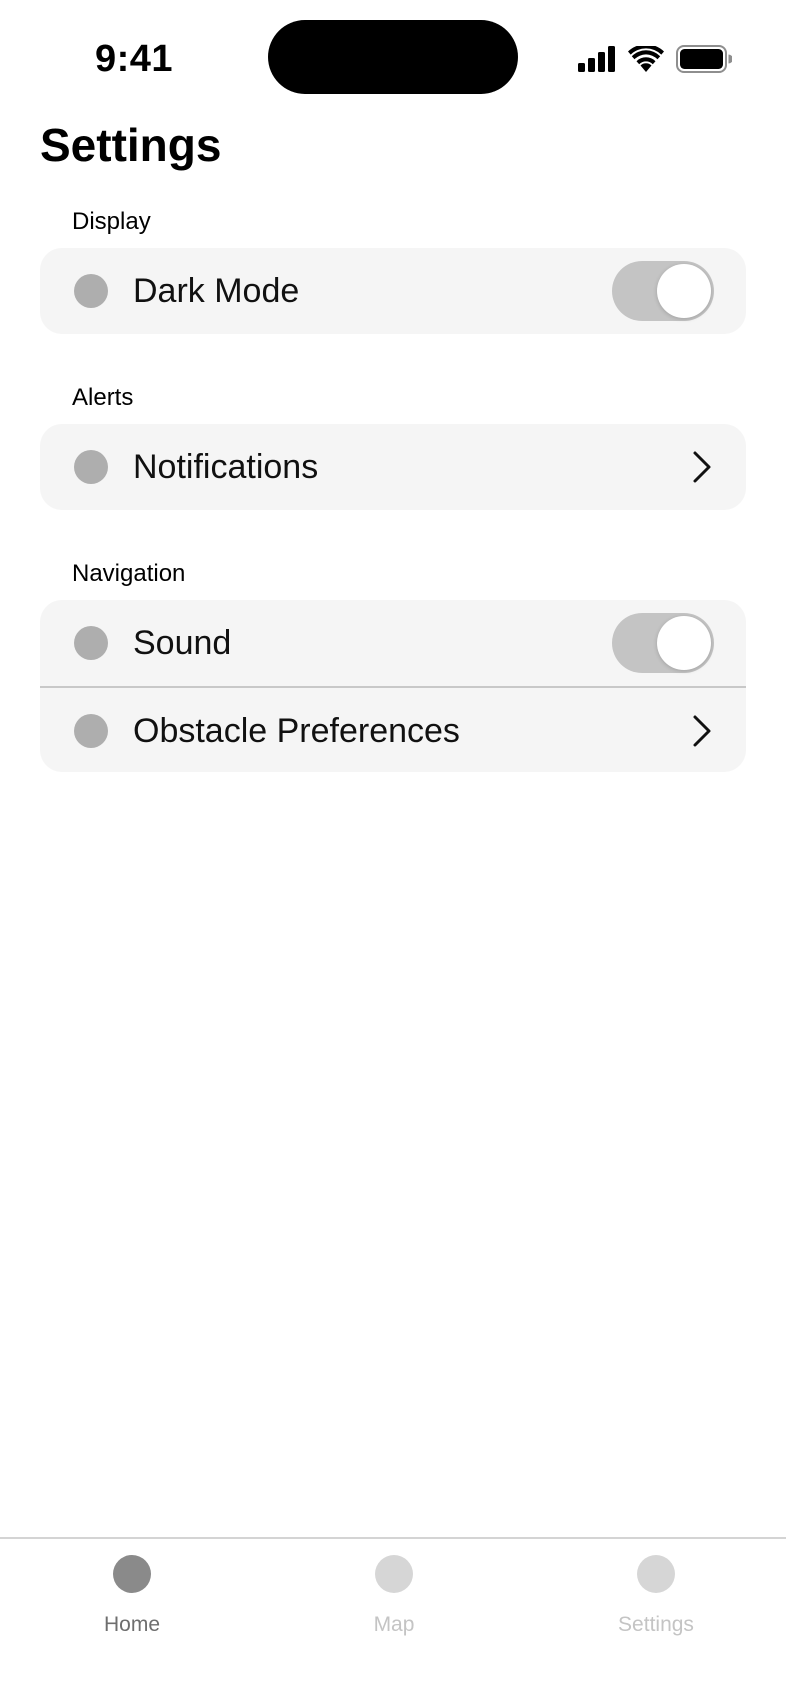 This screenshot has width=786, height=1704. What do you see at coordinates (131, 145) in the screenshot?
I see `page-title: Settings` at bounding box center [131, 145].